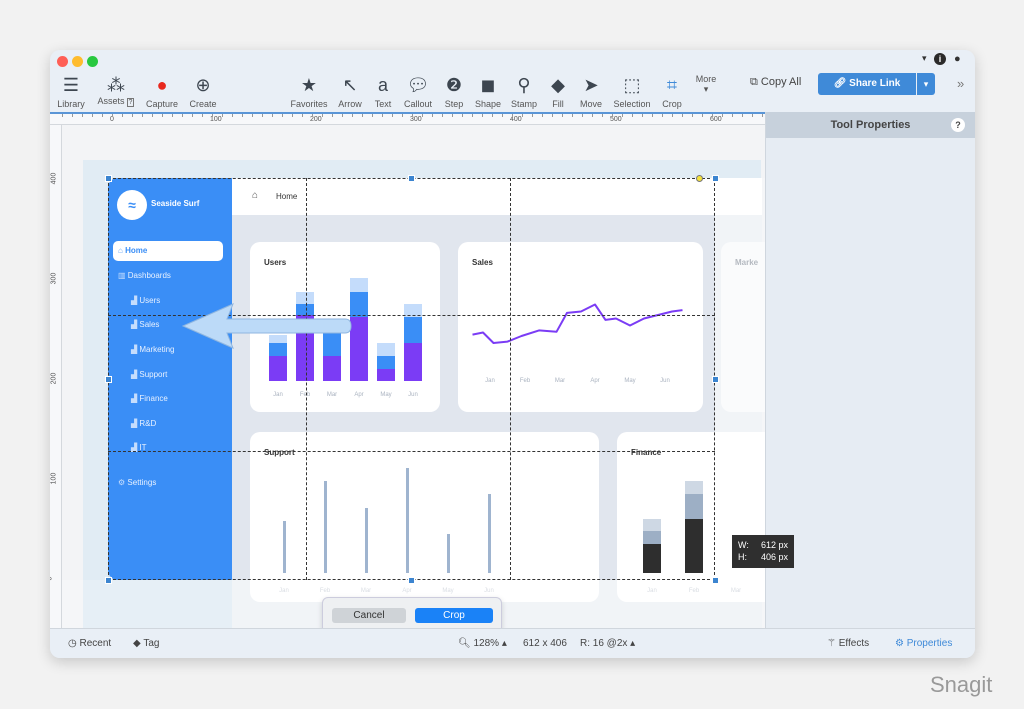 The width and height of the screenshot is (1024, 709). I want to click on effects-button: ⚚ Effects, so click(848, 643).